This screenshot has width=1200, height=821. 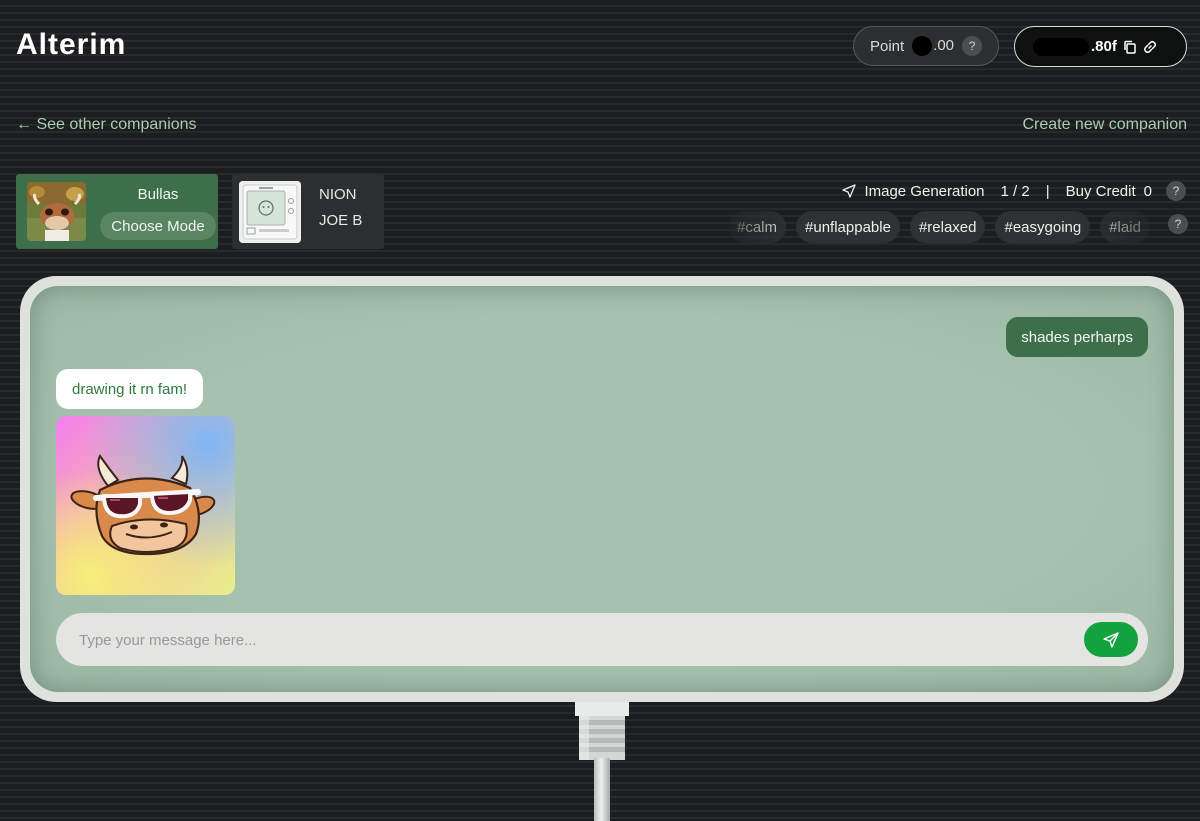 I want to click on companion-avatar, so click(x=56, y=211).